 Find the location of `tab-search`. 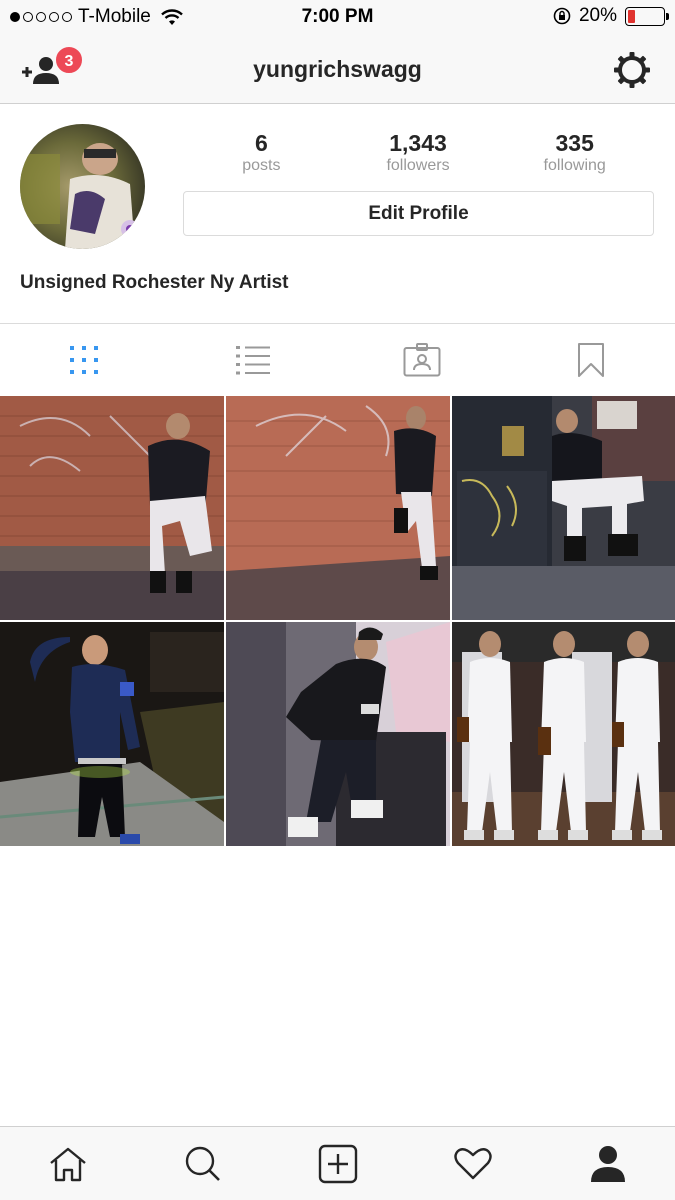

tab-search is located at coordinates (202, 1163).